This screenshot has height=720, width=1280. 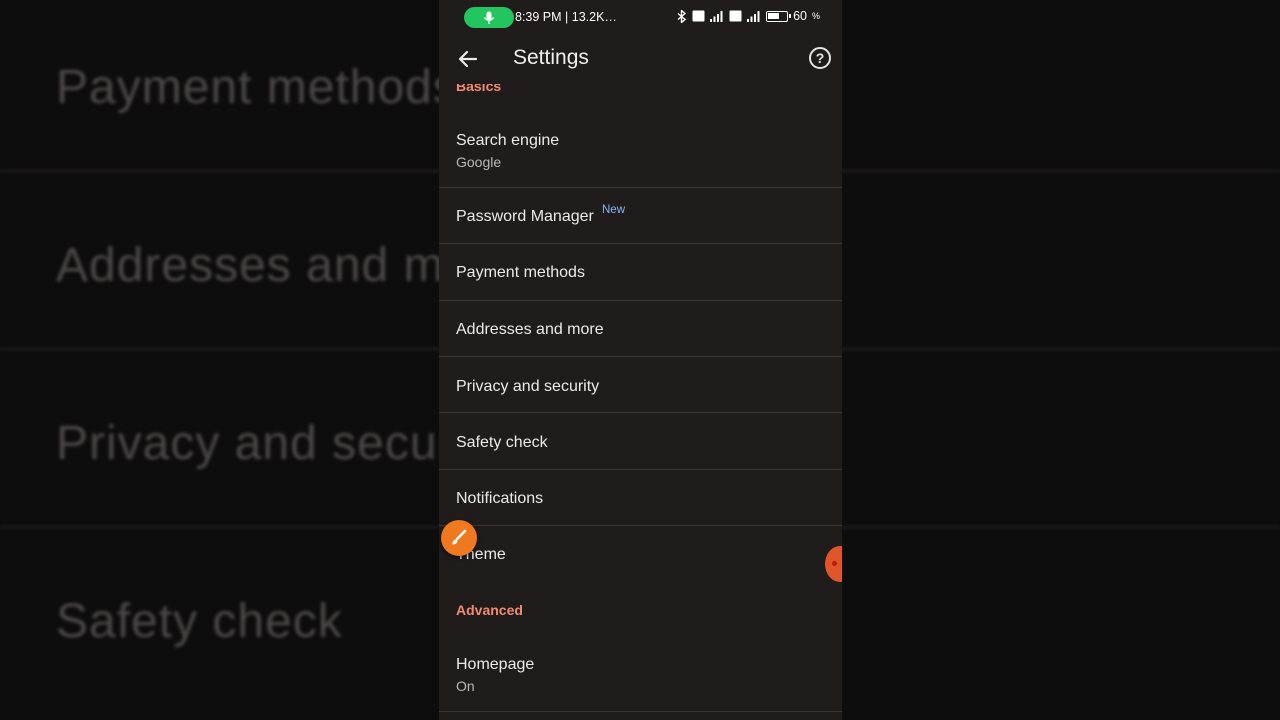 What do you see at coordinates (614, 210) in the screenshot?
I see `new-badge: New` at bounding box center [614, 210].